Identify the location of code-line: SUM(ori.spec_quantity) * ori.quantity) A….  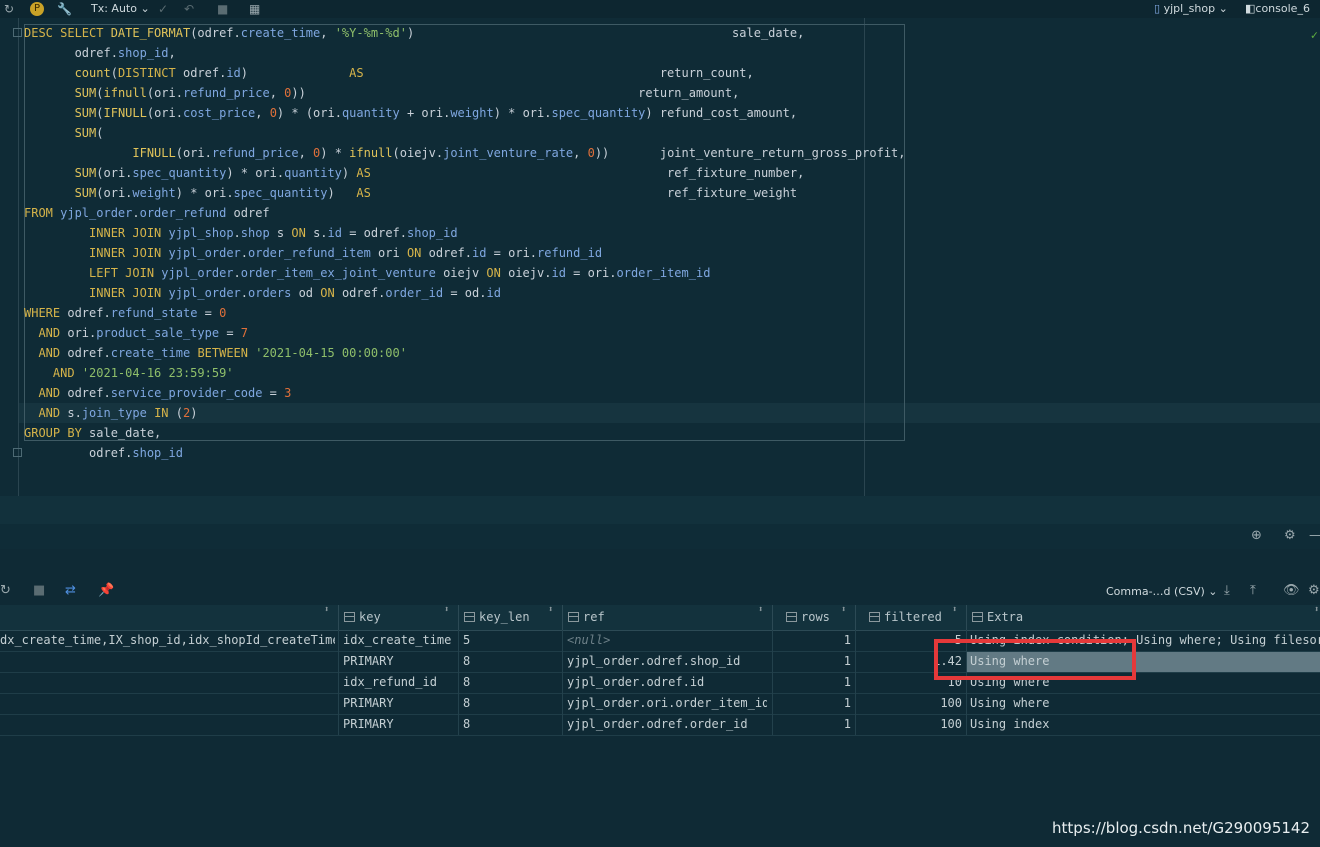
(414, 173).